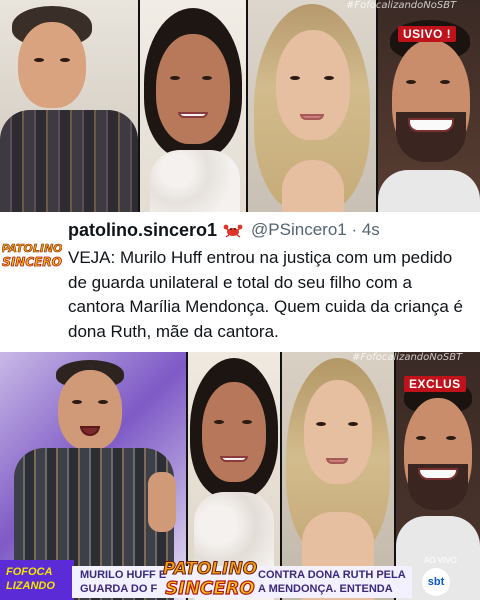 The height and width of the screenshot is (600, 480). I want to click on lower-third-left-line1: MURILO HUFF E, so click(123, 575).